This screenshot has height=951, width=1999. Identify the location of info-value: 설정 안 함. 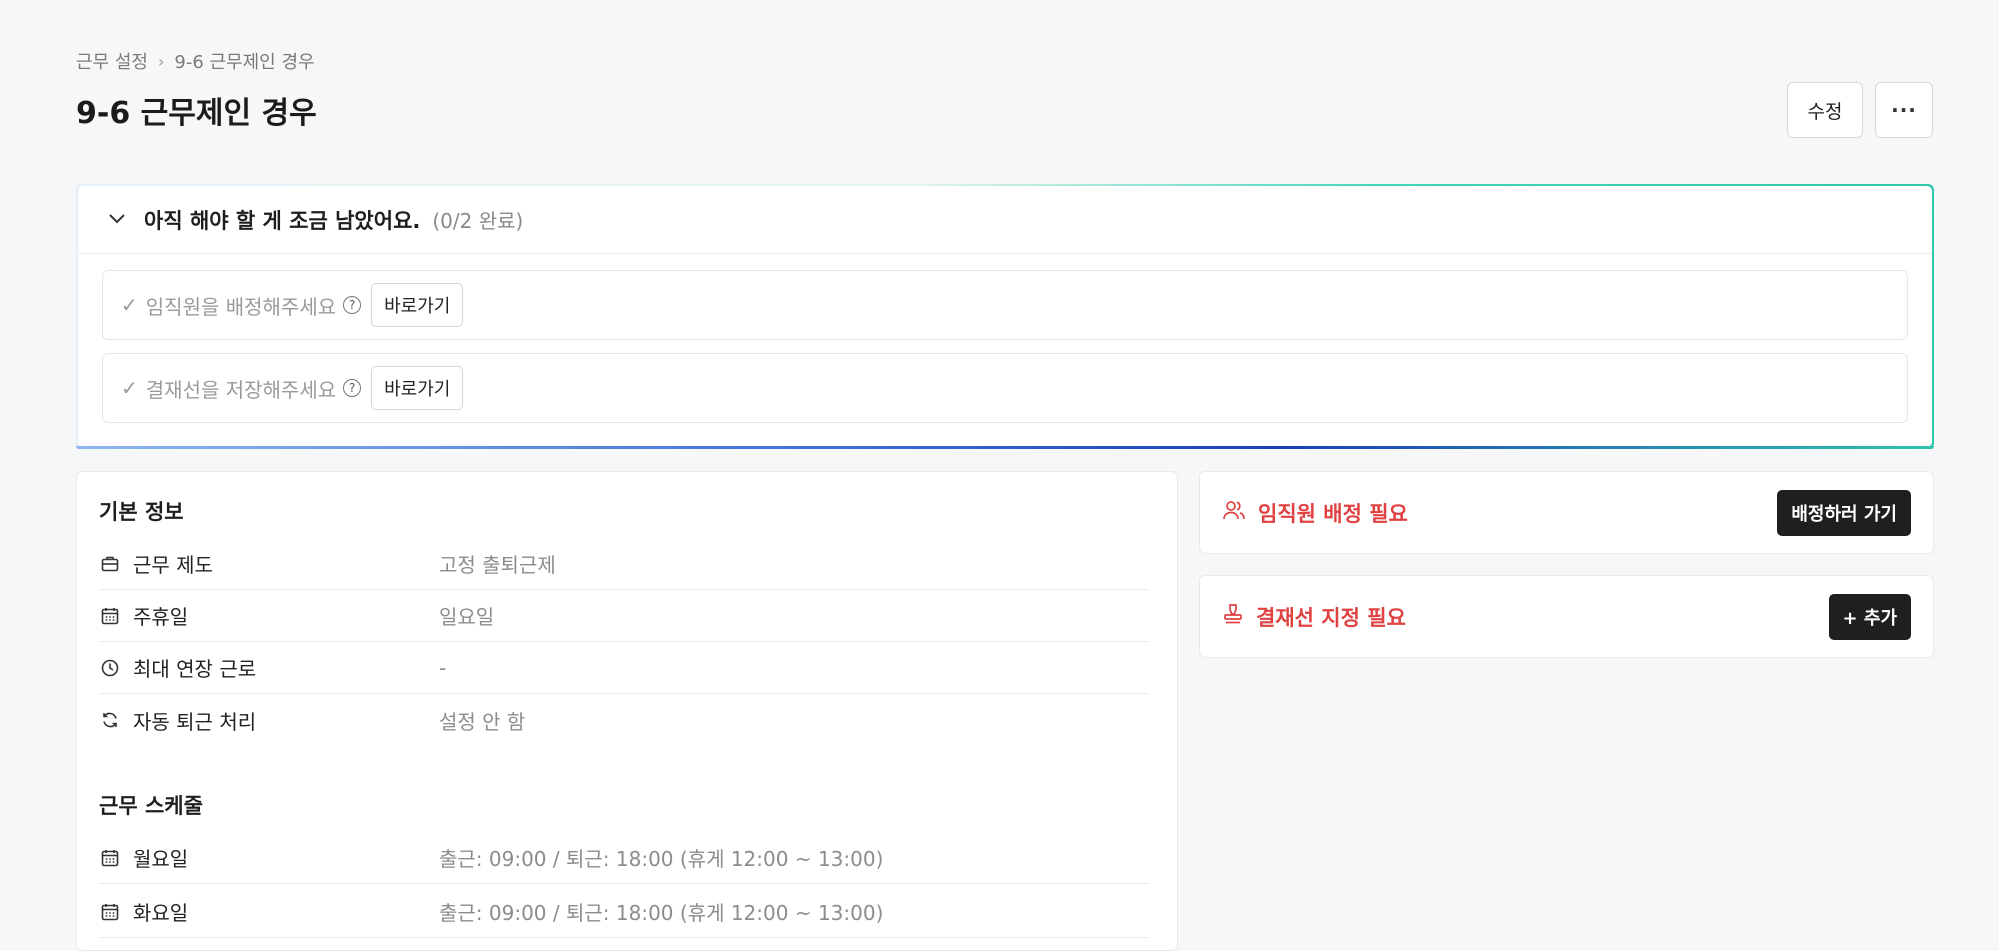
(482, 721).